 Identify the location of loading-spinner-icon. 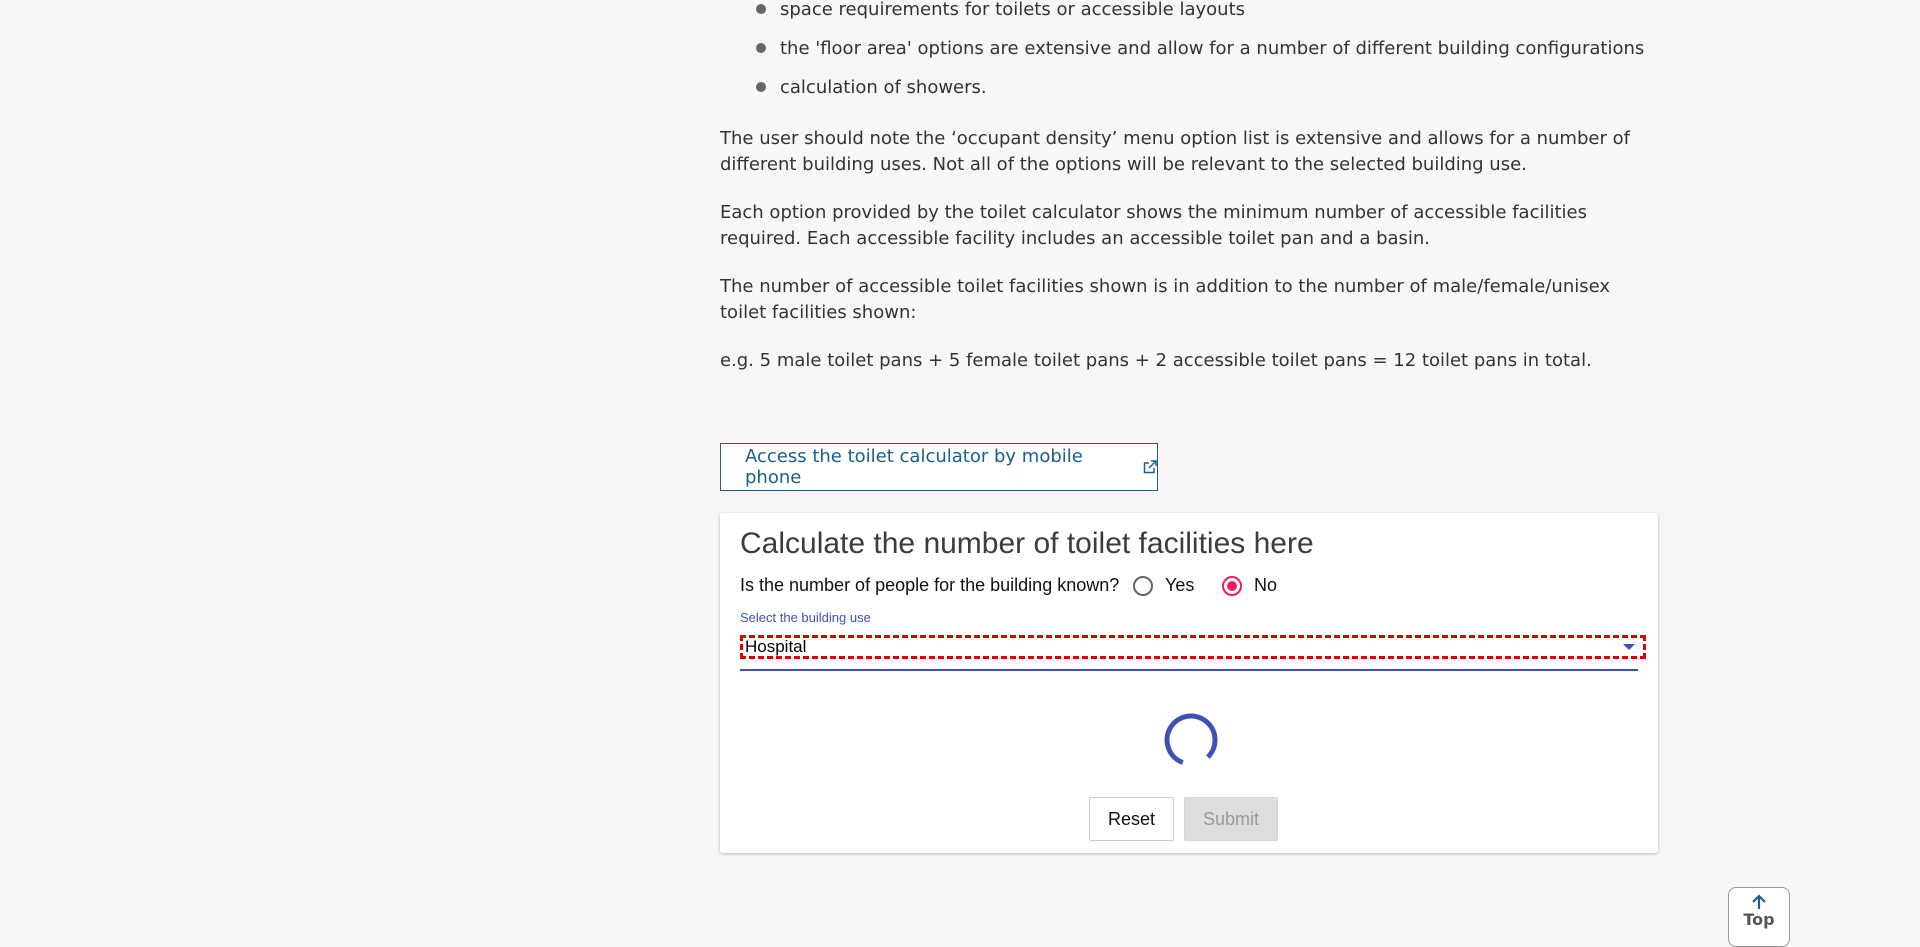
(1191, 742).